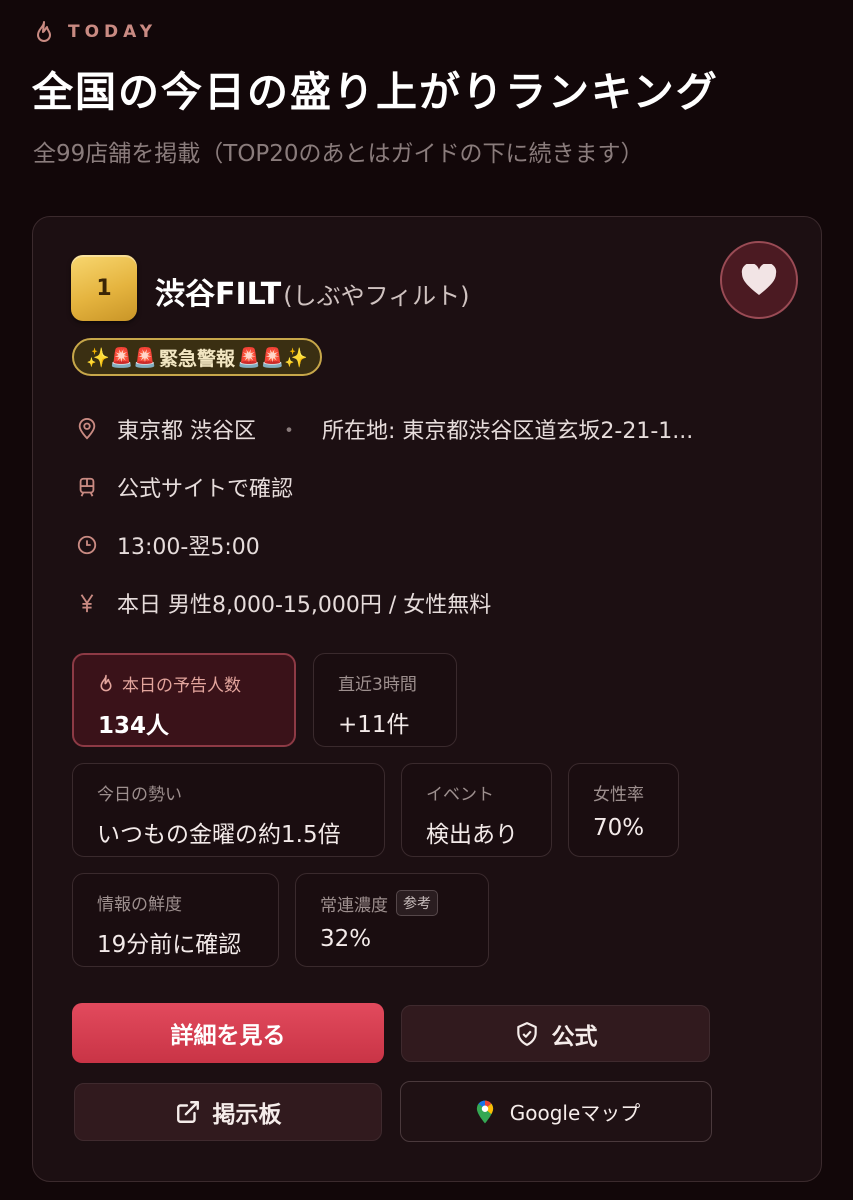  I want to click on info-price: 本日 男性8,000-15,000円 / 女性無料, so click(283, 603).